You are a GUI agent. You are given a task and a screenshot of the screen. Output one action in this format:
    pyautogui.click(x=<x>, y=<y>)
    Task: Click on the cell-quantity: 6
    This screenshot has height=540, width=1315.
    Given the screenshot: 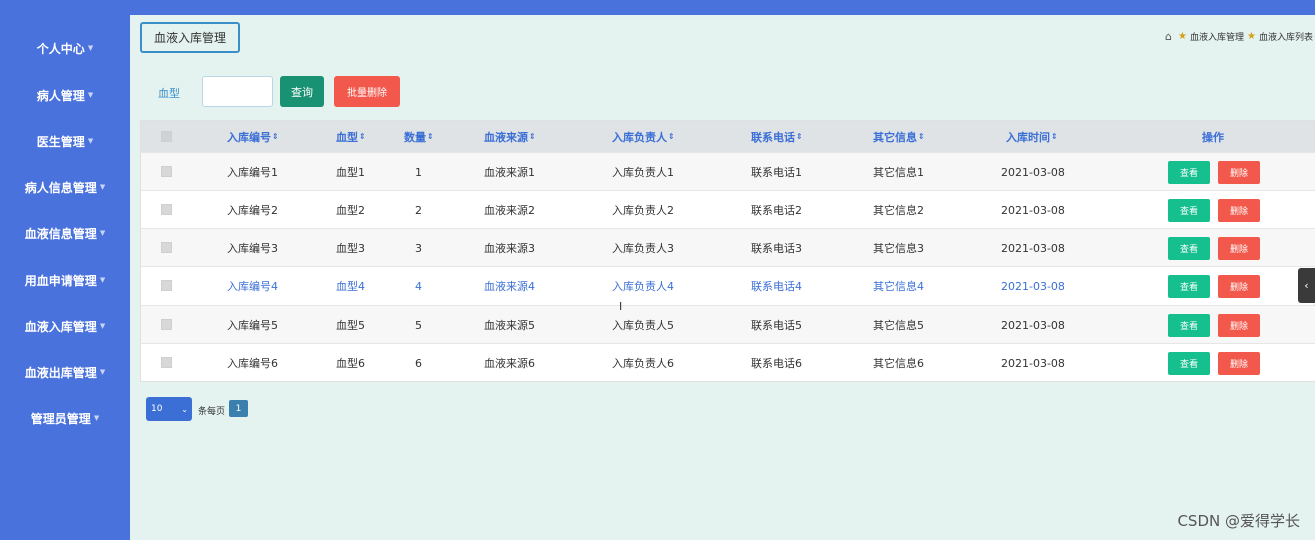 What is the action you would take?
    pyautogui.click(x=418, y=363)
    